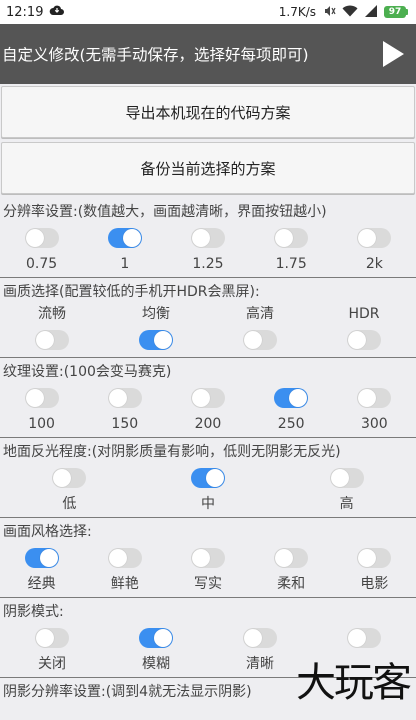 The height and width of the screenshot is (720, 416). I want to click on reflection-switch-medium, so click(207, 478).